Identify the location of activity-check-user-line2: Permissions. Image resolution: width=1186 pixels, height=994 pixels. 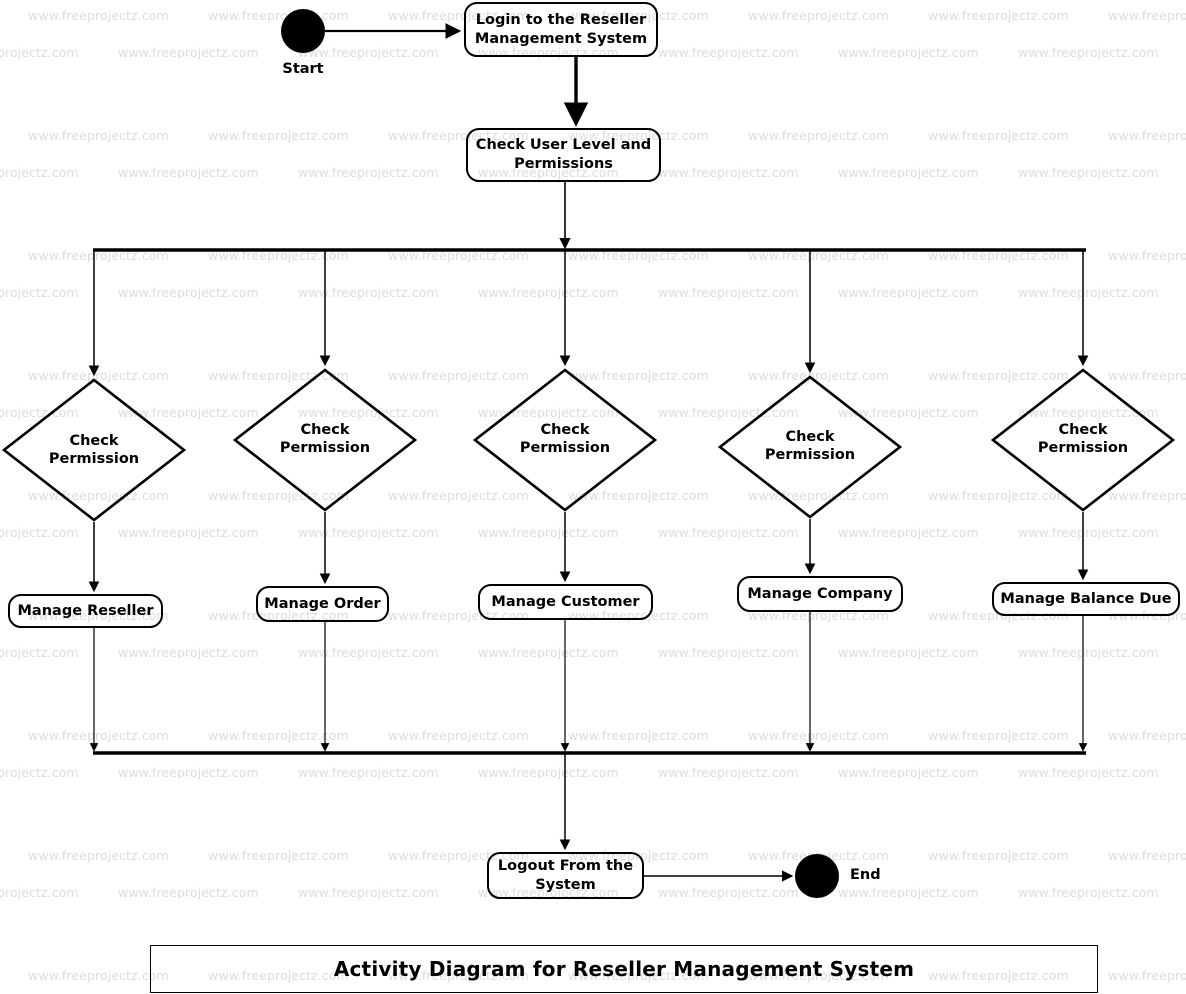
(563, 164).